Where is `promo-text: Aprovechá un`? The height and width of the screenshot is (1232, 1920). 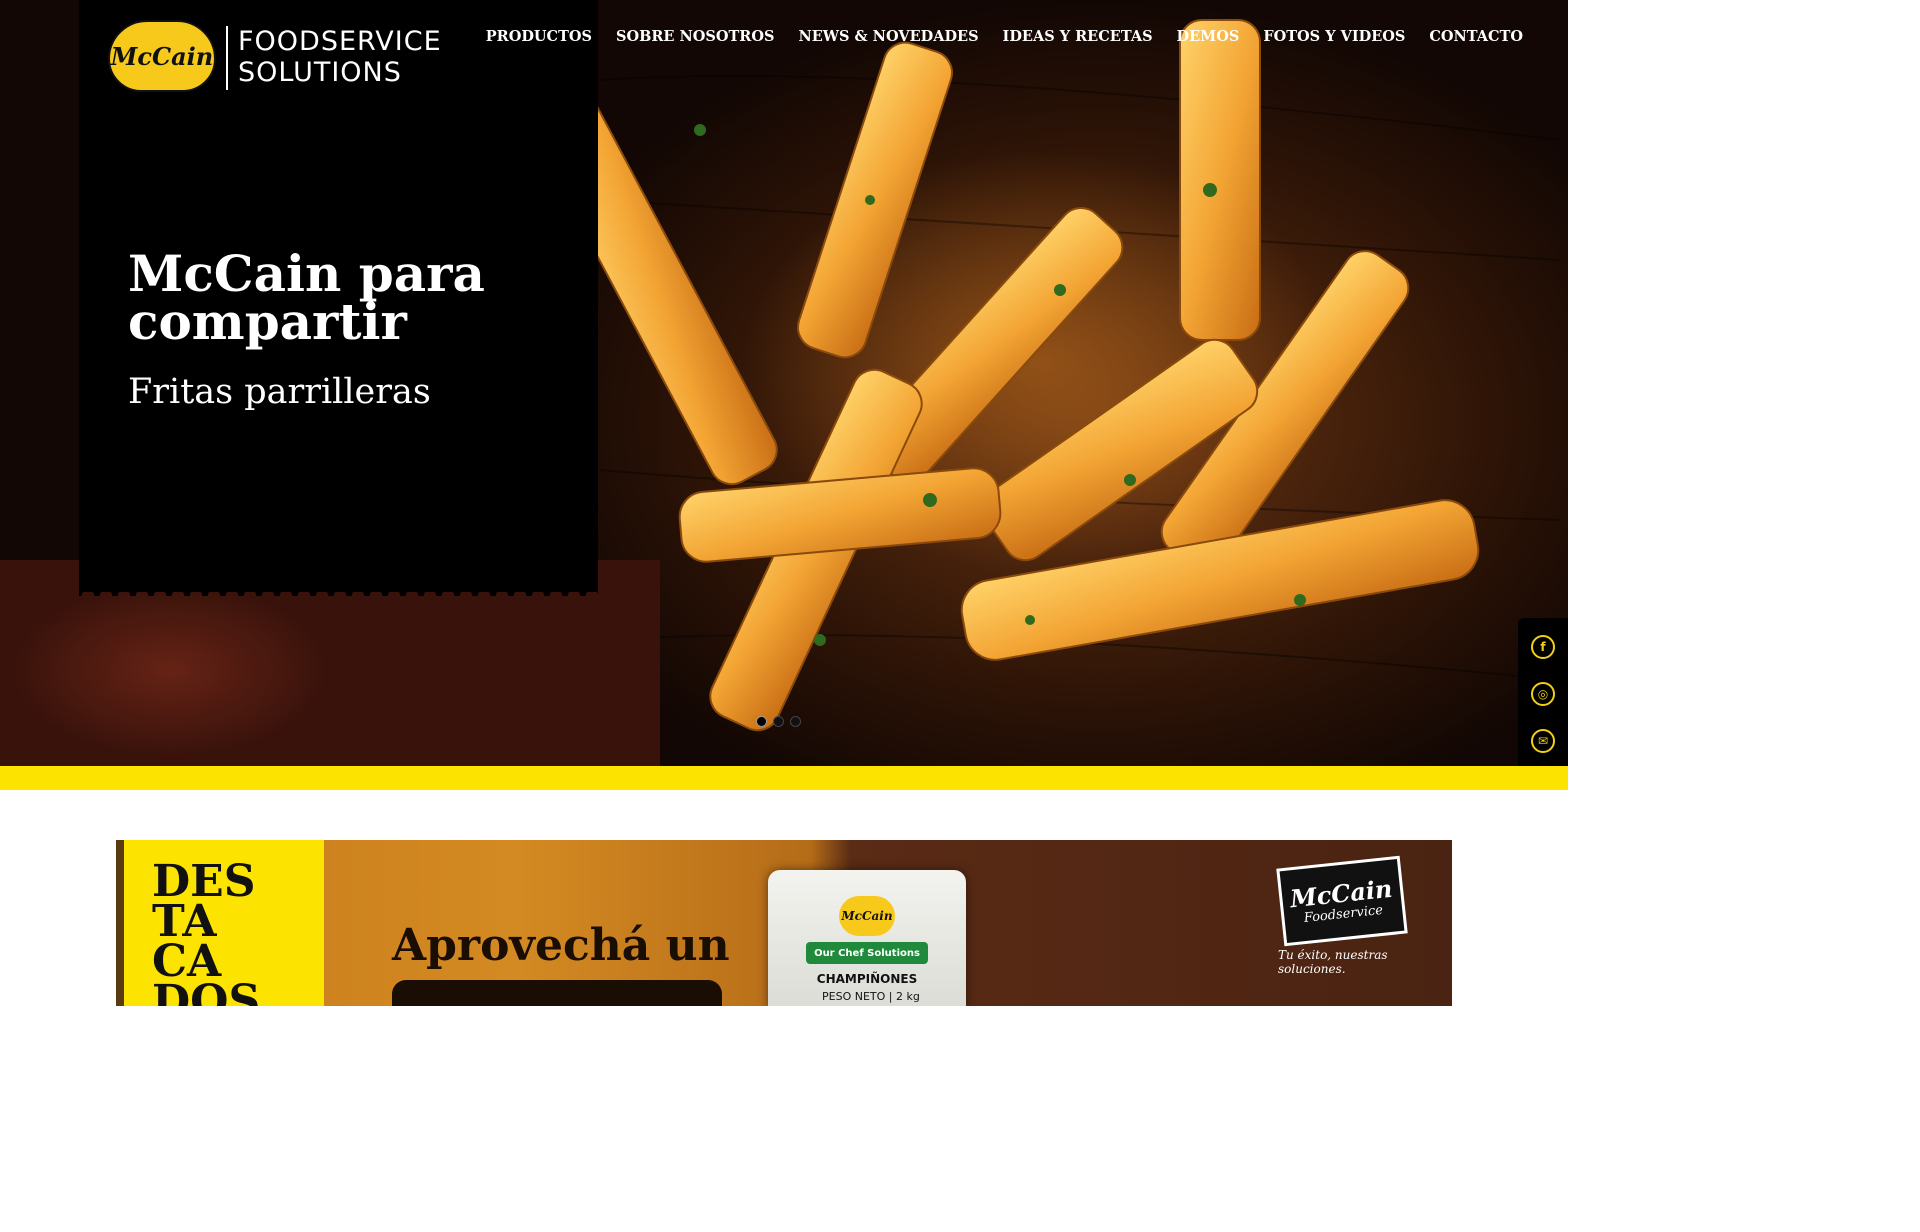
promo-text: Aprovechá un is located at coordinates (561, 945).